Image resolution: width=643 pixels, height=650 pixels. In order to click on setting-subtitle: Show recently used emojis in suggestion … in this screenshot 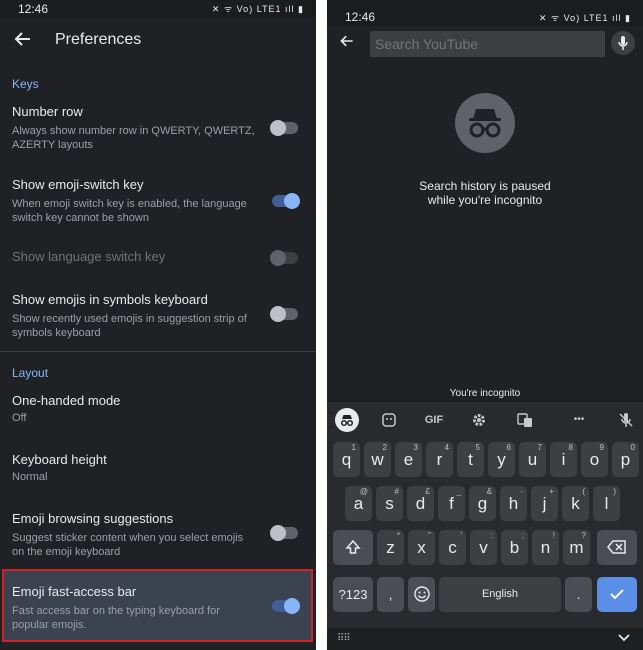, I will do `click(129, 326)`.